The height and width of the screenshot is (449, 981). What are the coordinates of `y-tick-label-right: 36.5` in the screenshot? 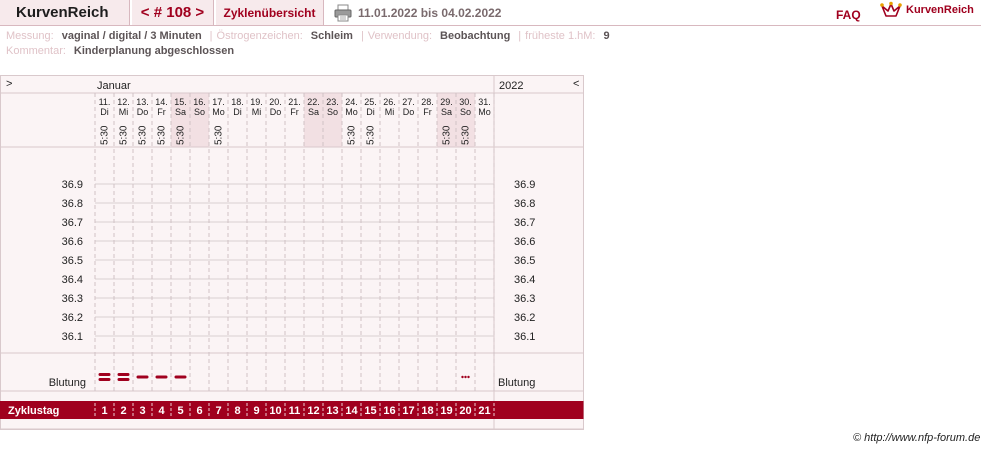 It's located at (524, 261).